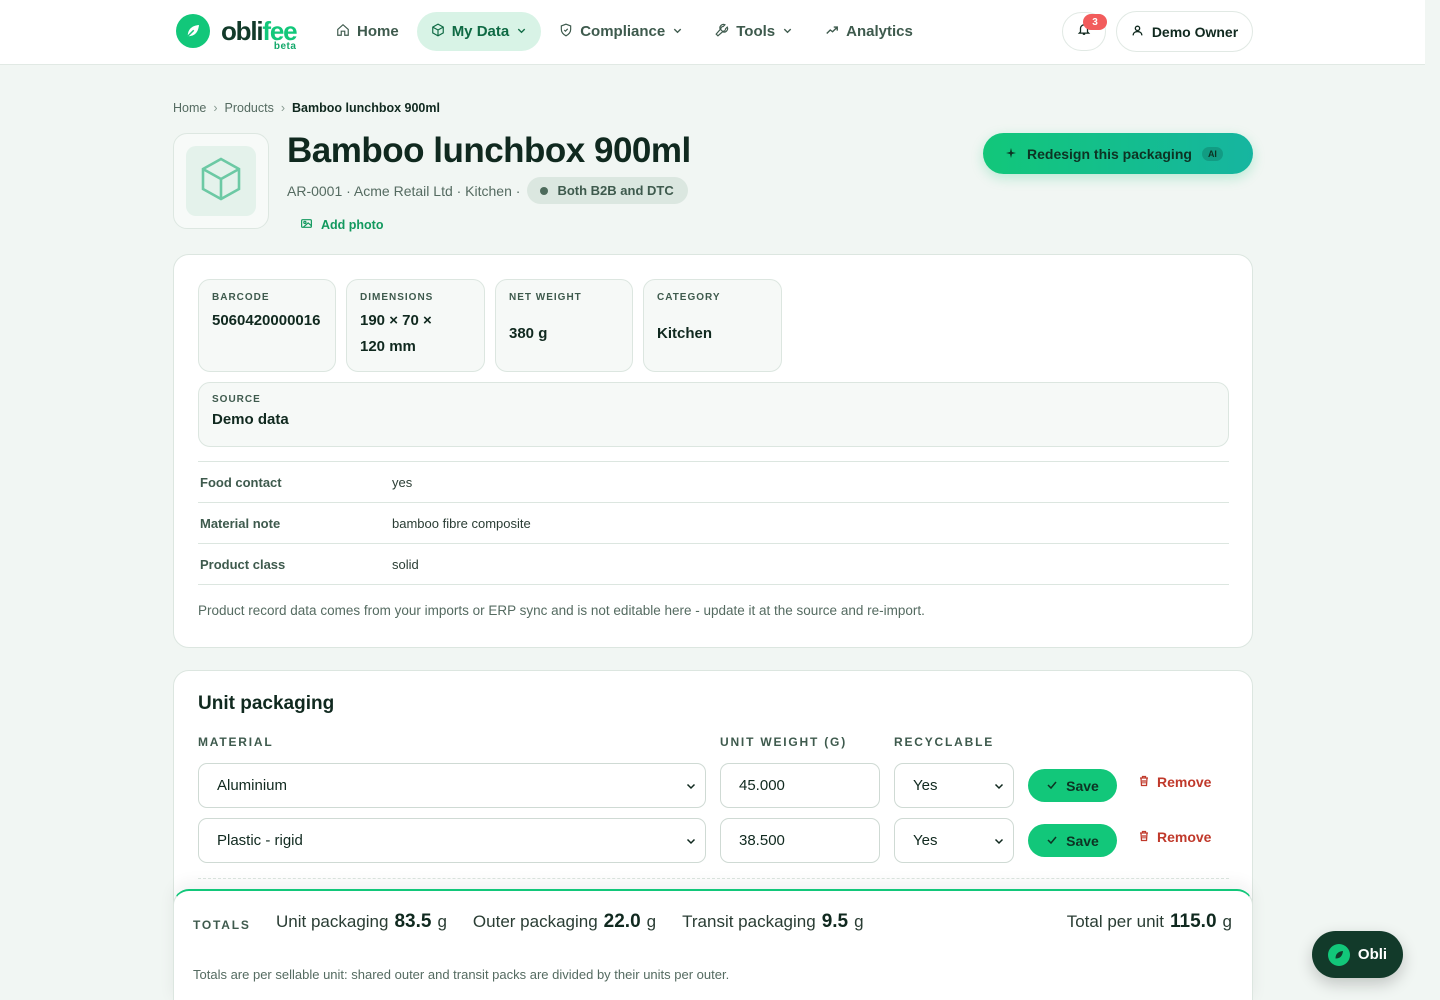  I want to click on home-icon, so click(343, 32).